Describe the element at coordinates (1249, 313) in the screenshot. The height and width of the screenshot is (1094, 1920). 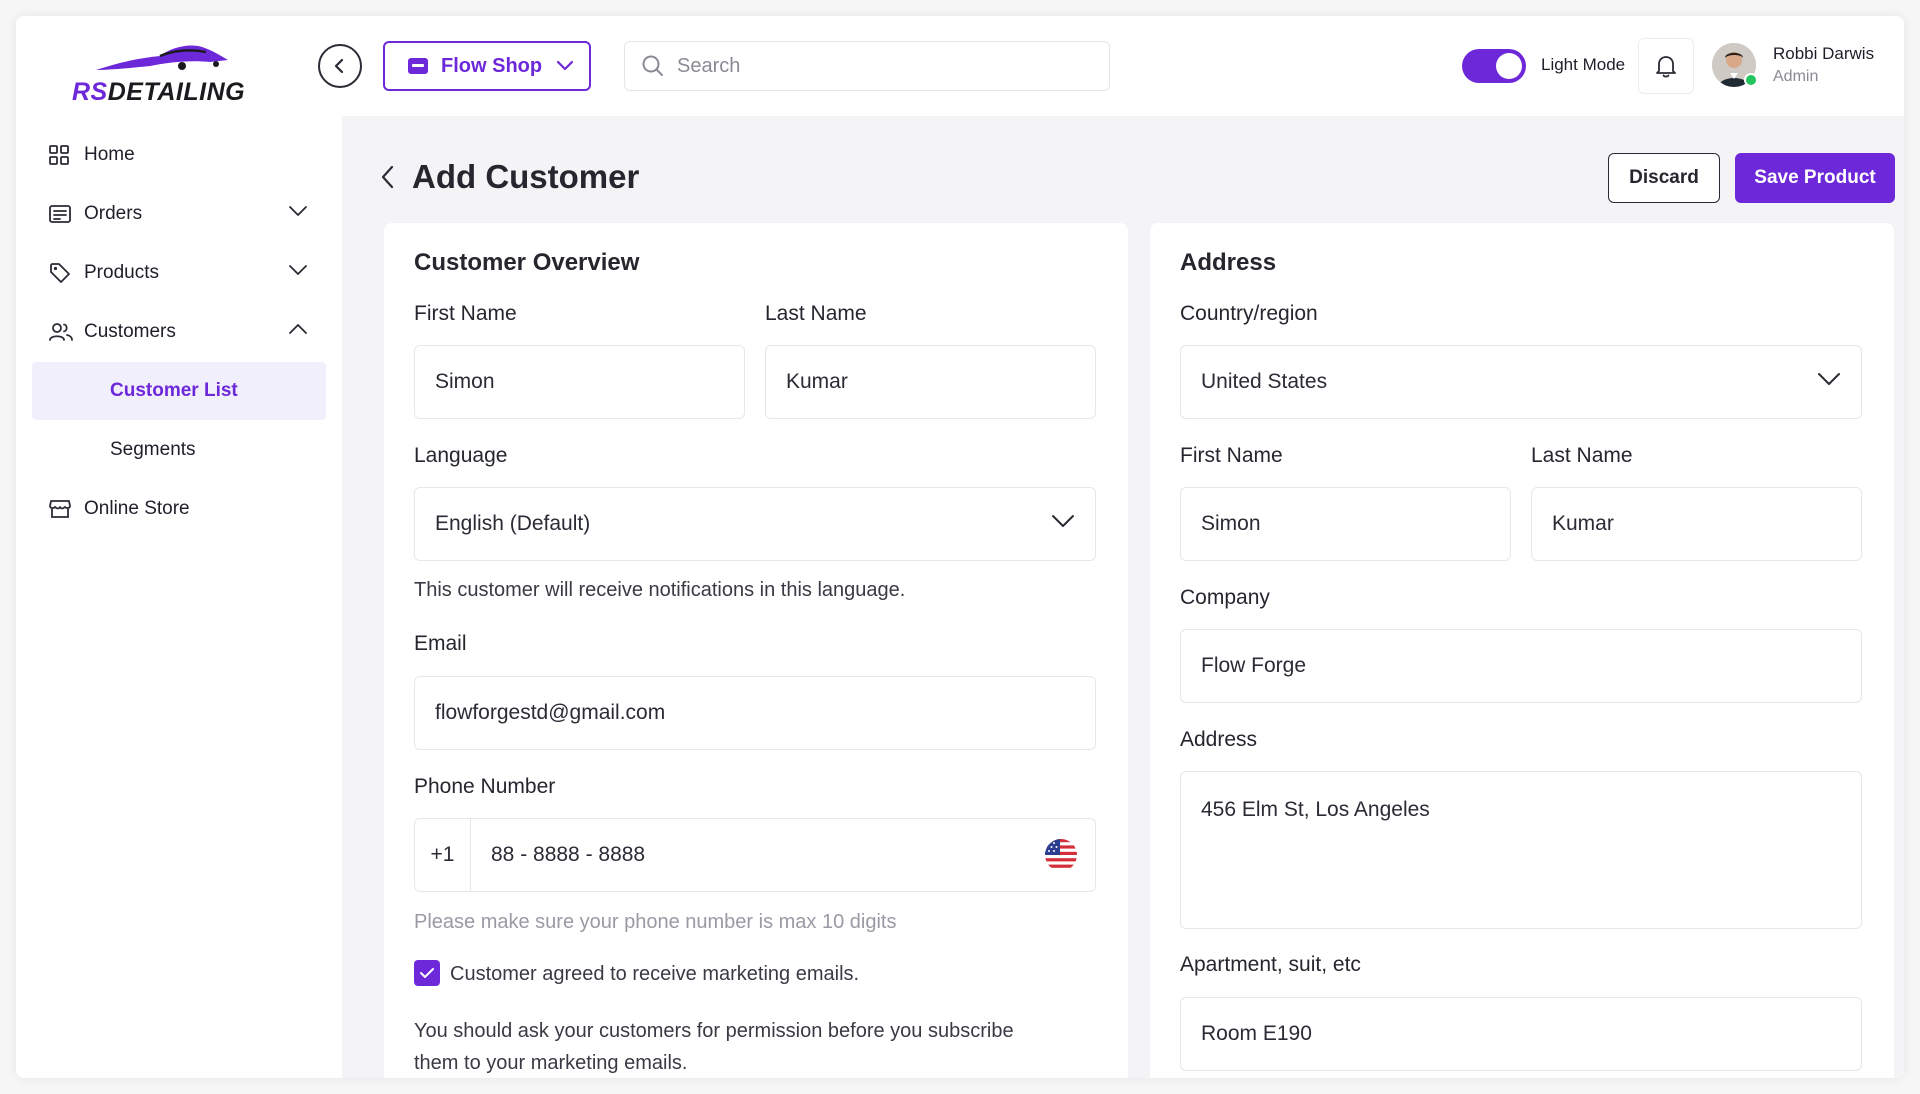
I see `country-label: Country/region` at that location.